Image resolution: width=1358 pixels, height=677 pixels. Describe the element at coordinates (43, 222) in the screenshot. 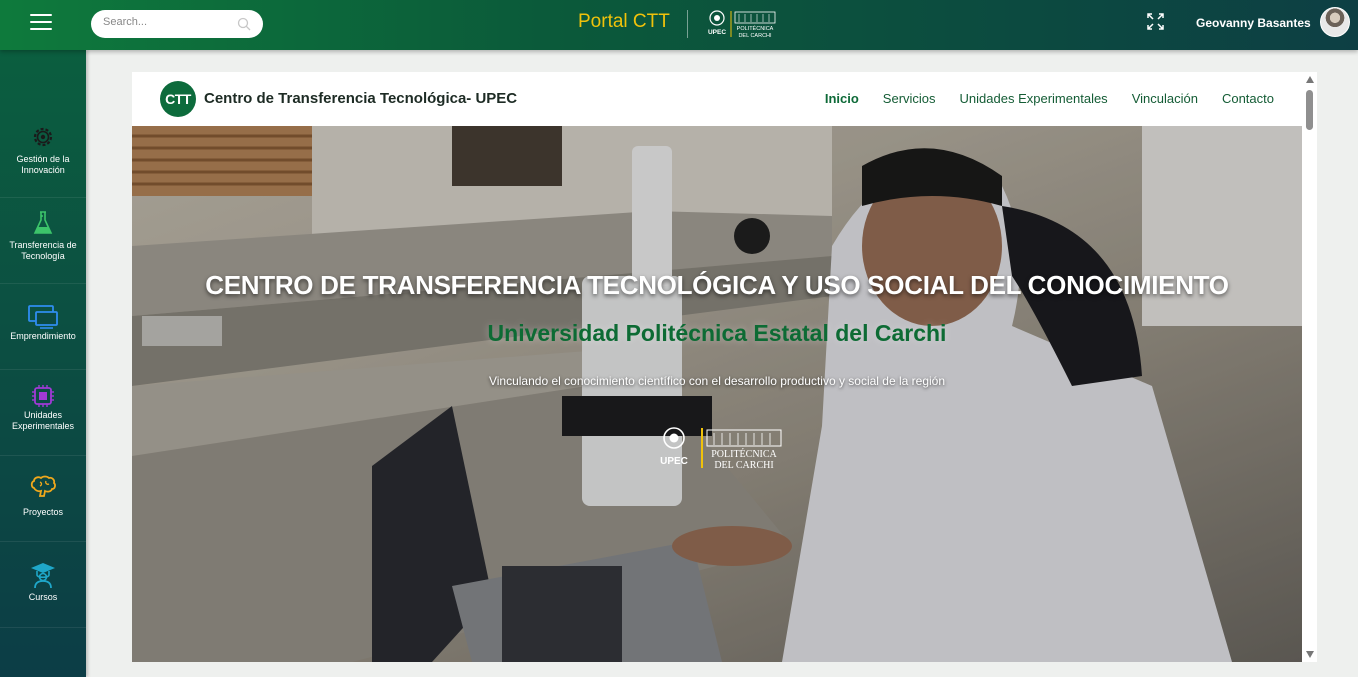

I see `flask-icon` at that location.